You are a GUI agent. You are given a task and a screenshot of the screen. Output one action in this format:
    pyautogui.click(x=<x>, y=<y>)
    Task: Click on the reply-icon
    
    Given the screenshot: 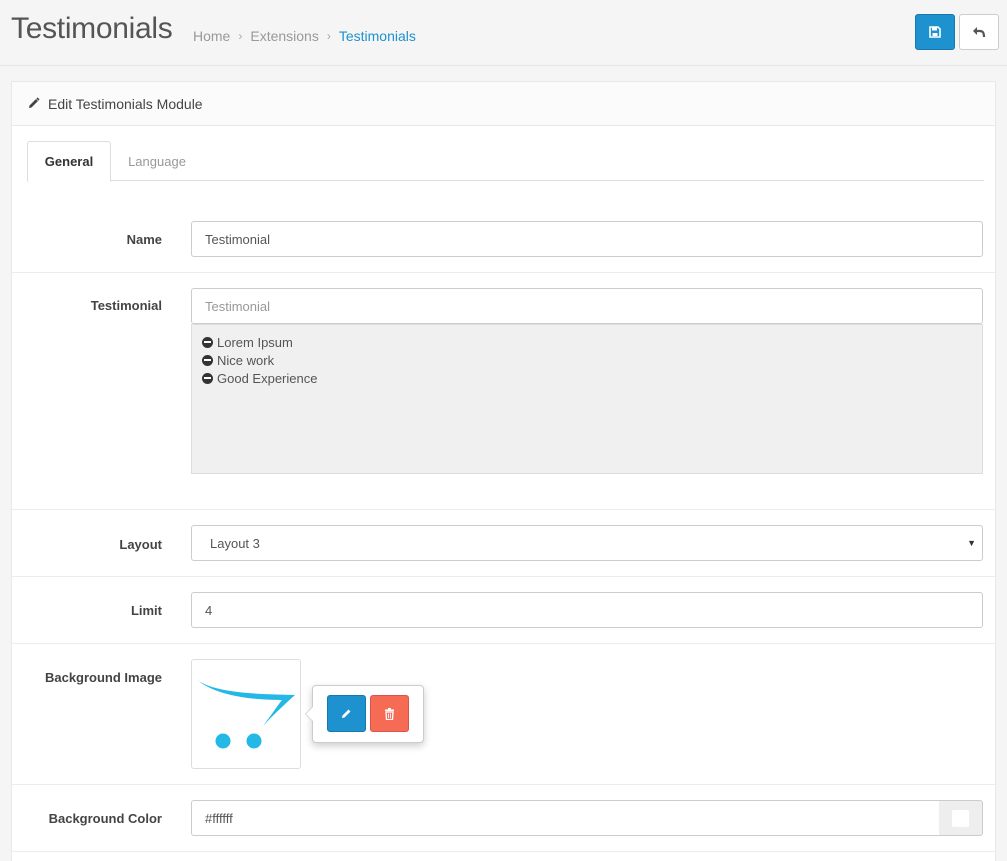 What is the action you would take?
    pyautogui.click(x=979, y=32)
    